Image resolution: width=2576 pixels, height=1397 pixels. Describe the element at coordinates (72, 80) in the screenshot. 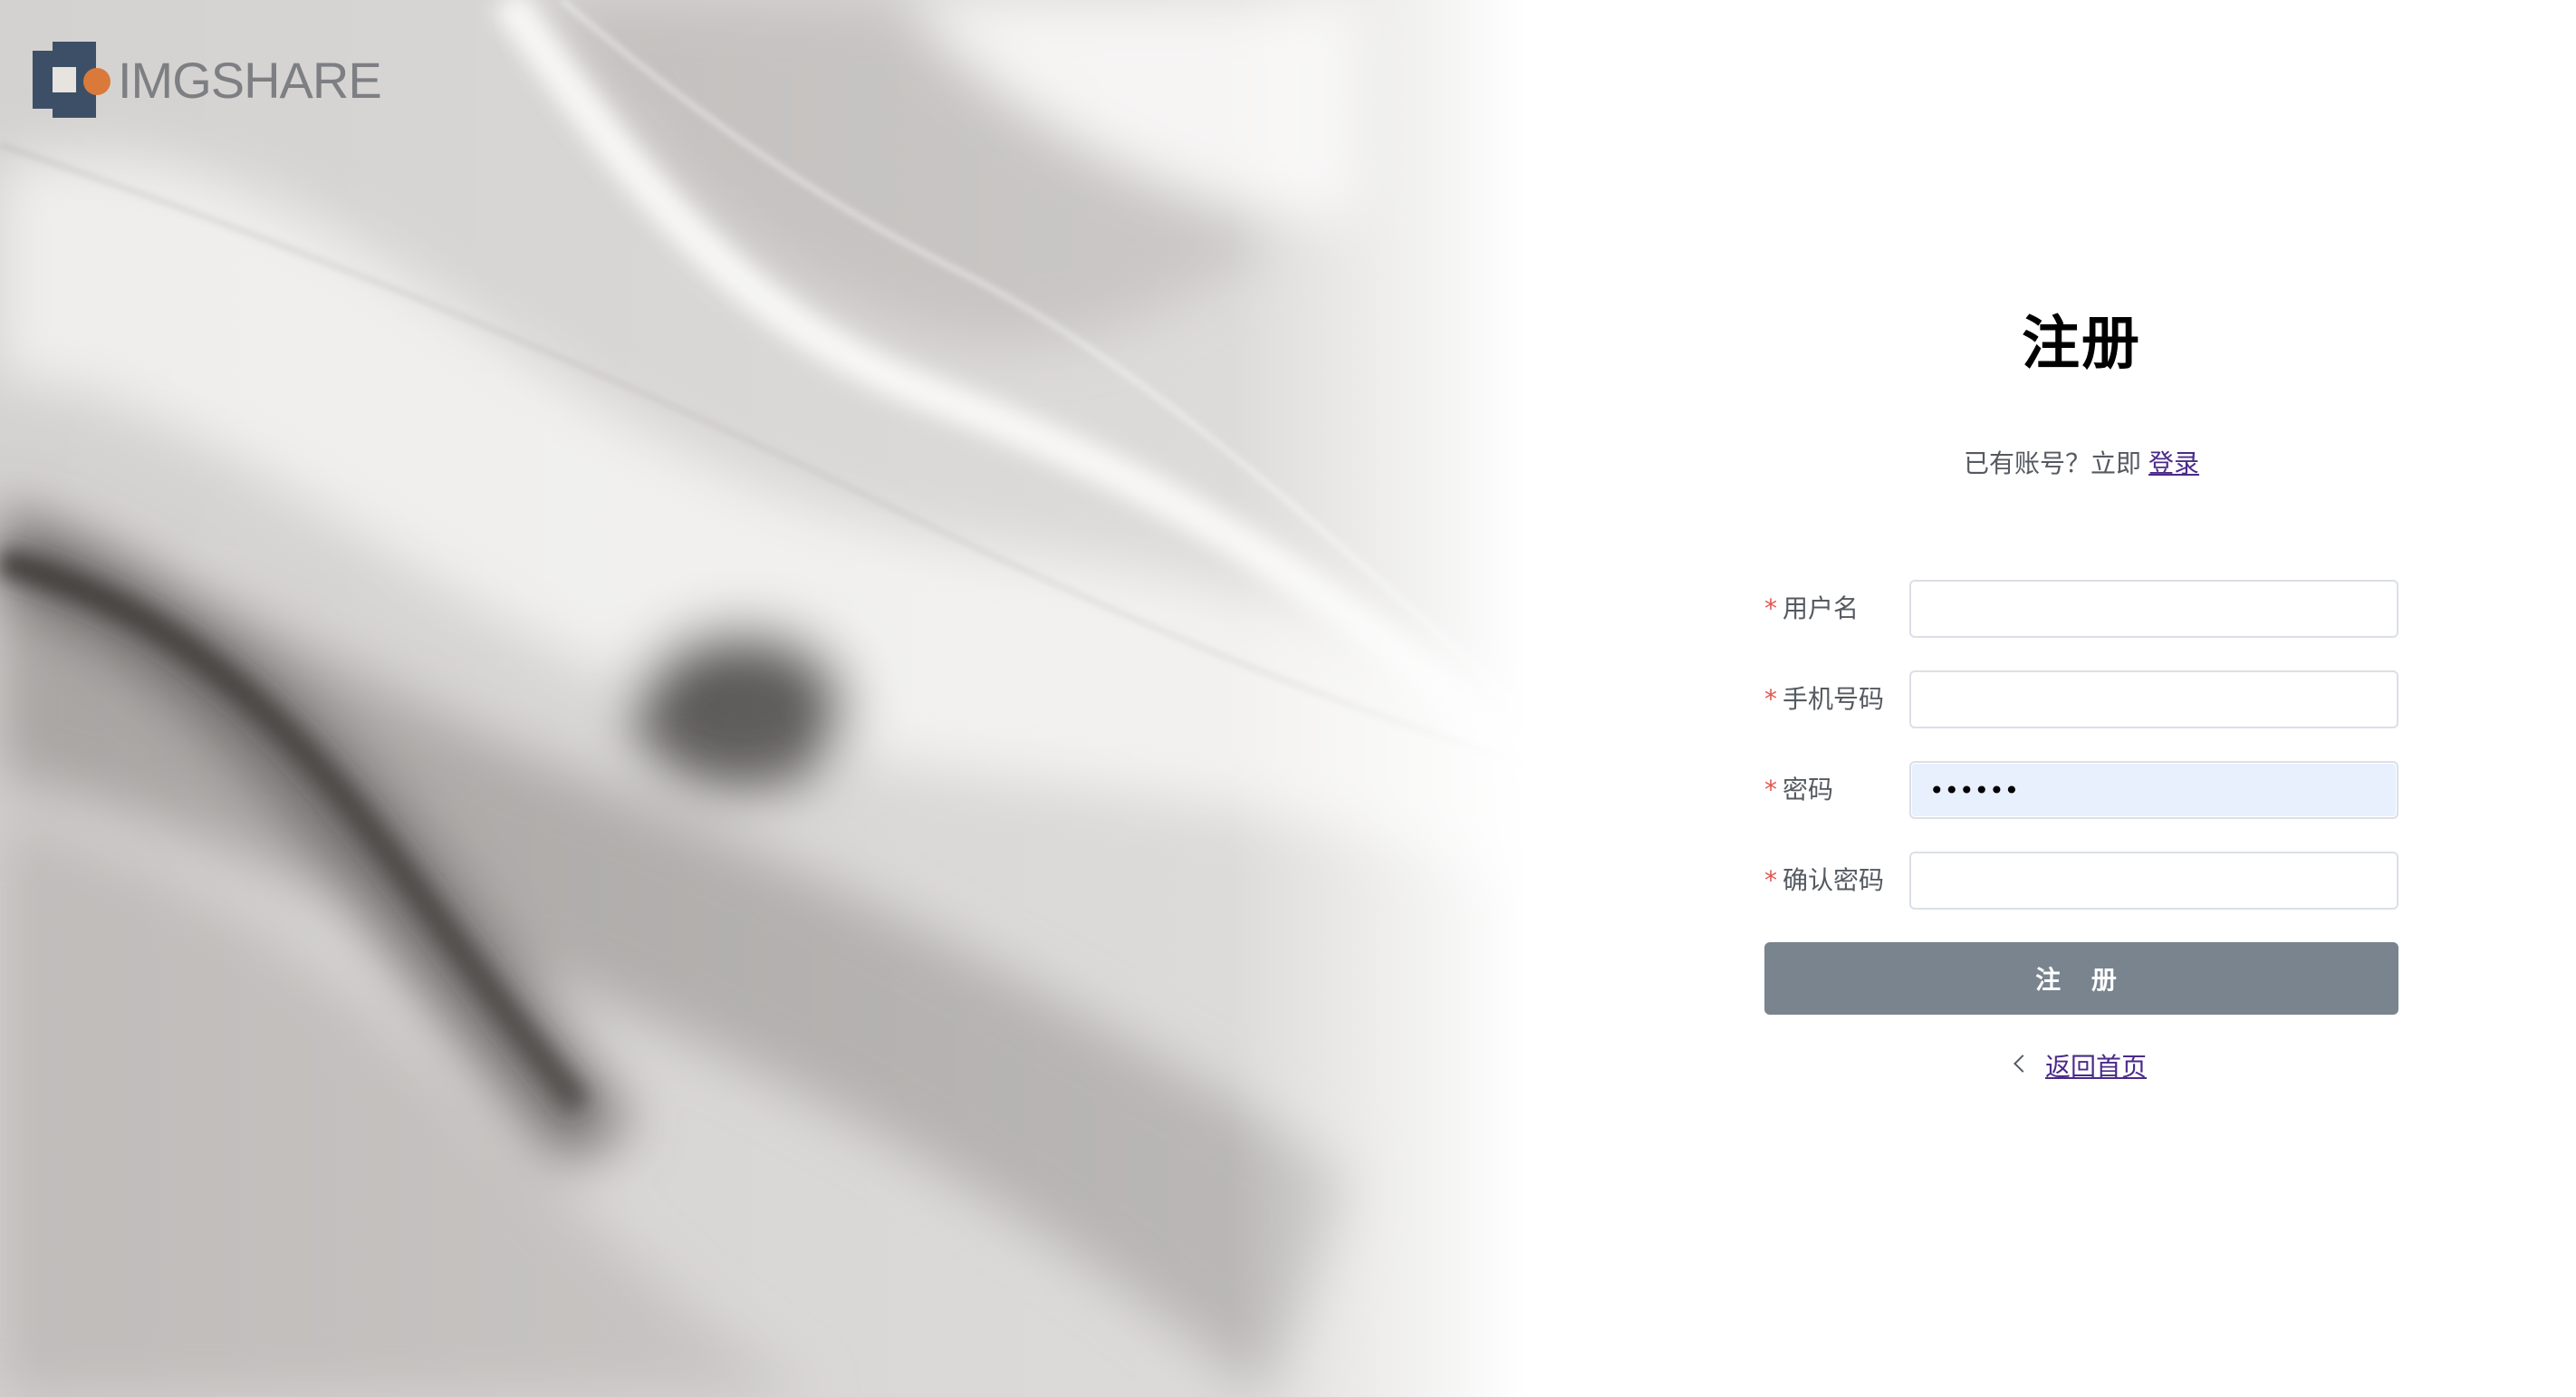

I see `logo-mark-icon` at that location.